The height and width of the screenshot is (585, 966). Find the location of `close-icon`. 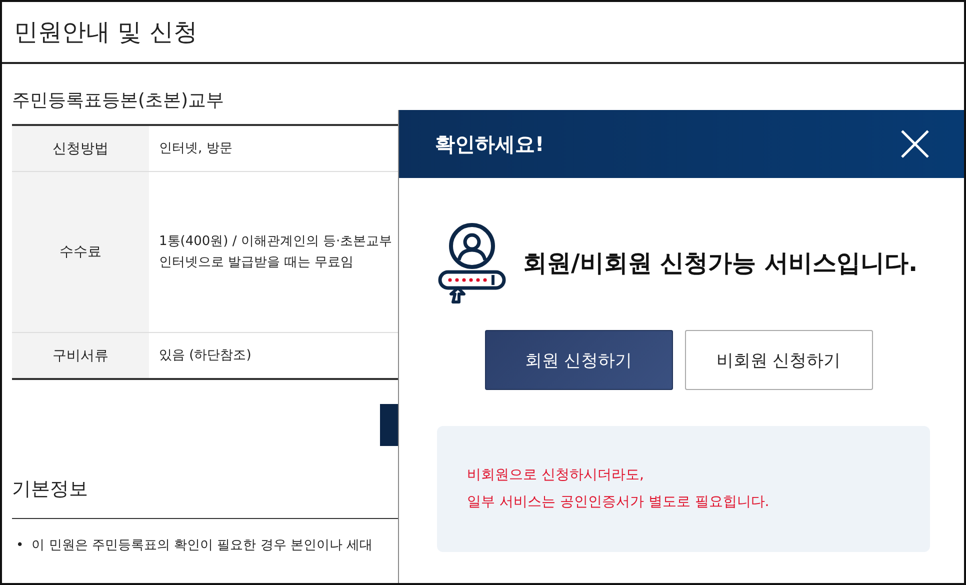

close-icon is located at coordinates (915, 144).